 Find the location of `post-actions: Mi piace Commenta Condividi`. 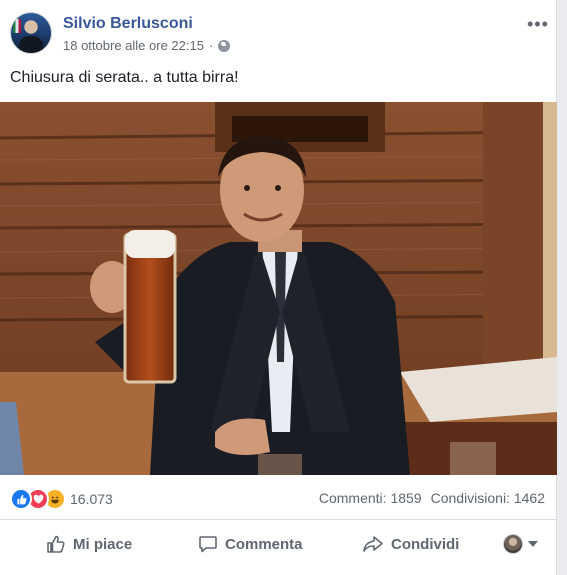

post-actions: Mi piace Commenta Condividi is located at coordinates (278, 544).